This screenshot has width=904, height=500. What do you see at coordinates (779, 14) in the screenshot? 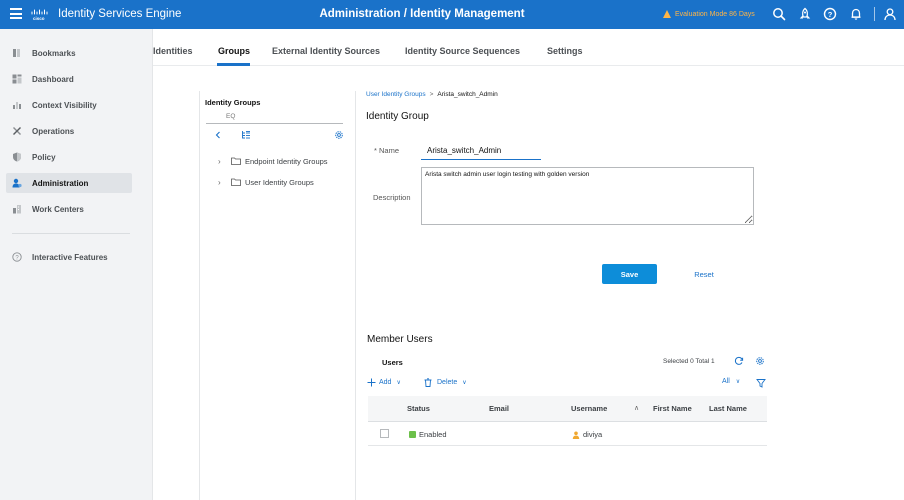
I see `search-icon` at bounding box center [779, 14].